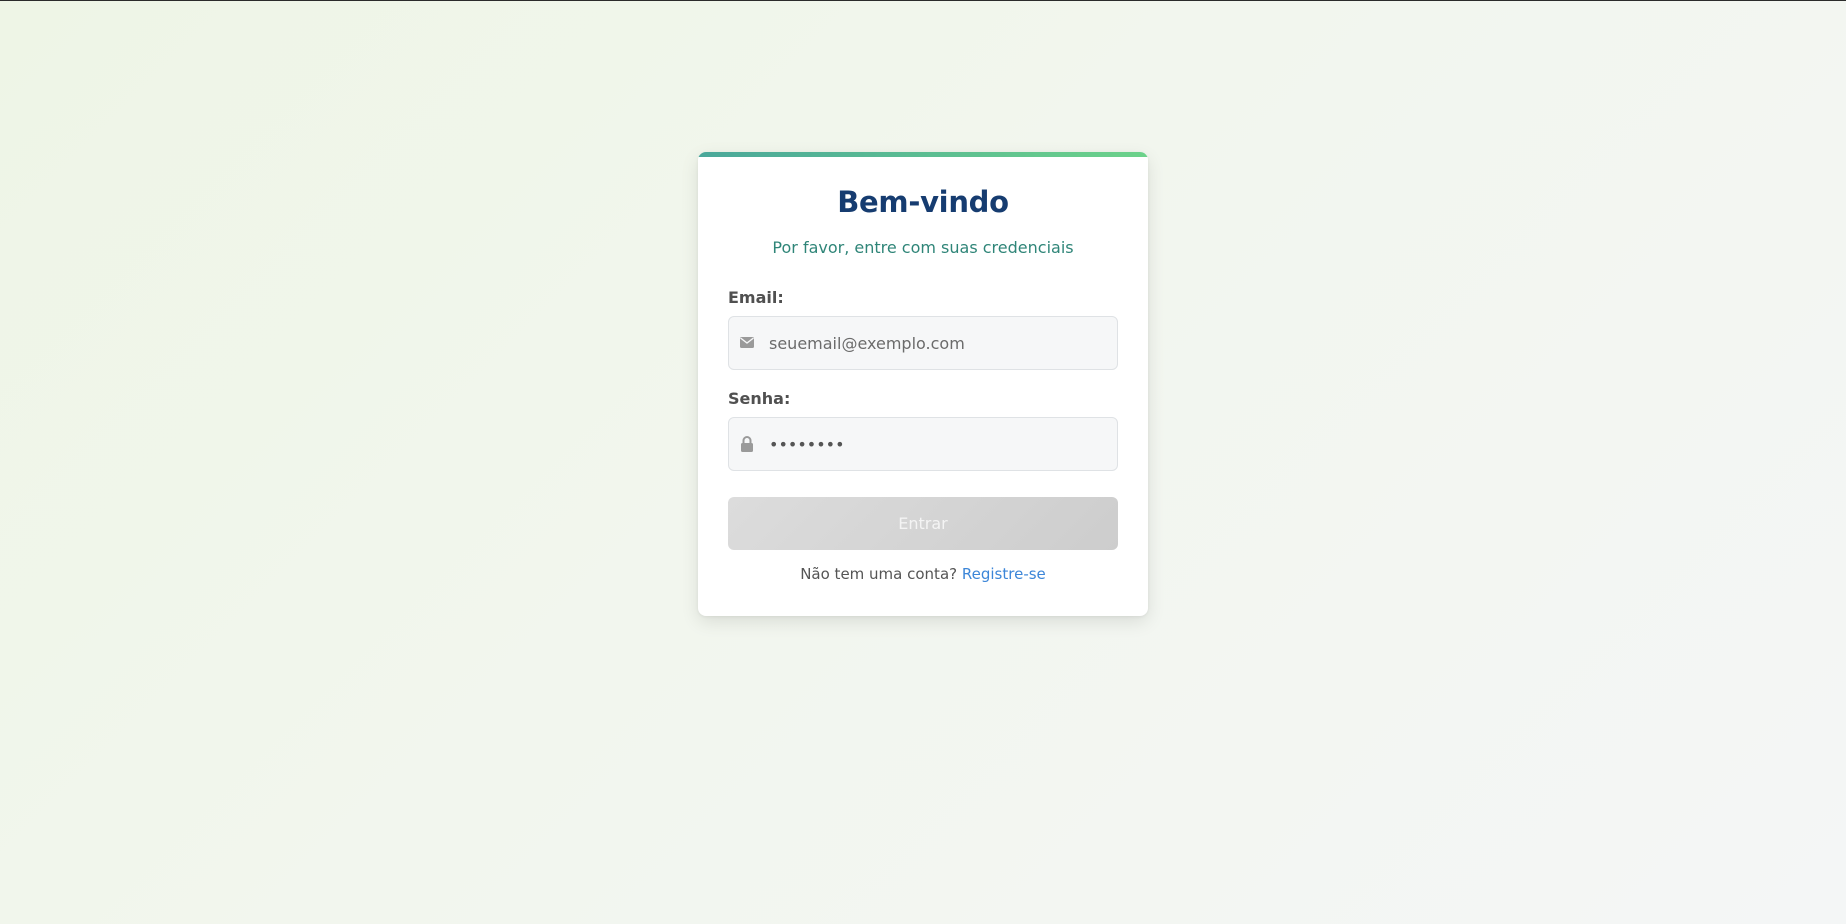 The height and width of the screenshot is (924, 1846). I want to click on card-accent-bar, so click(923, 154).